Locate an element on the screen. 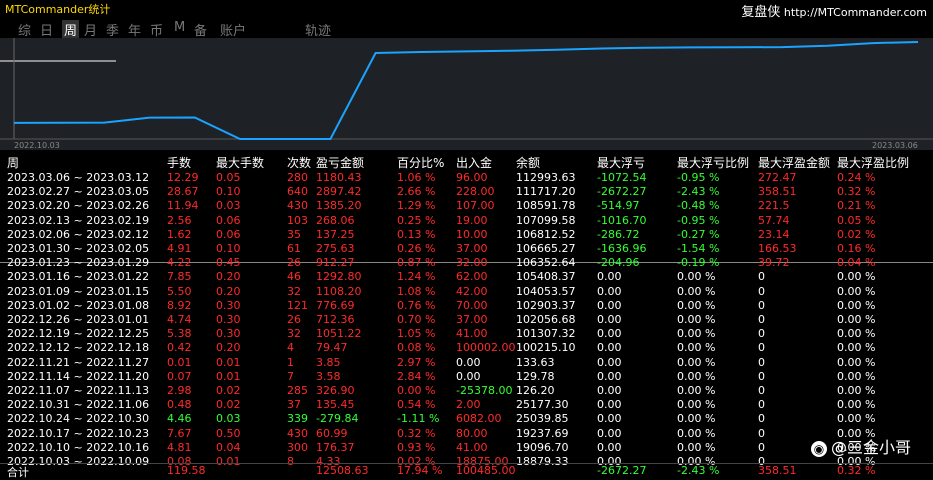 This screenshot has width=933, height=480. column-header-11: 最大浮盈比例 is located at coordinates (873, 162).